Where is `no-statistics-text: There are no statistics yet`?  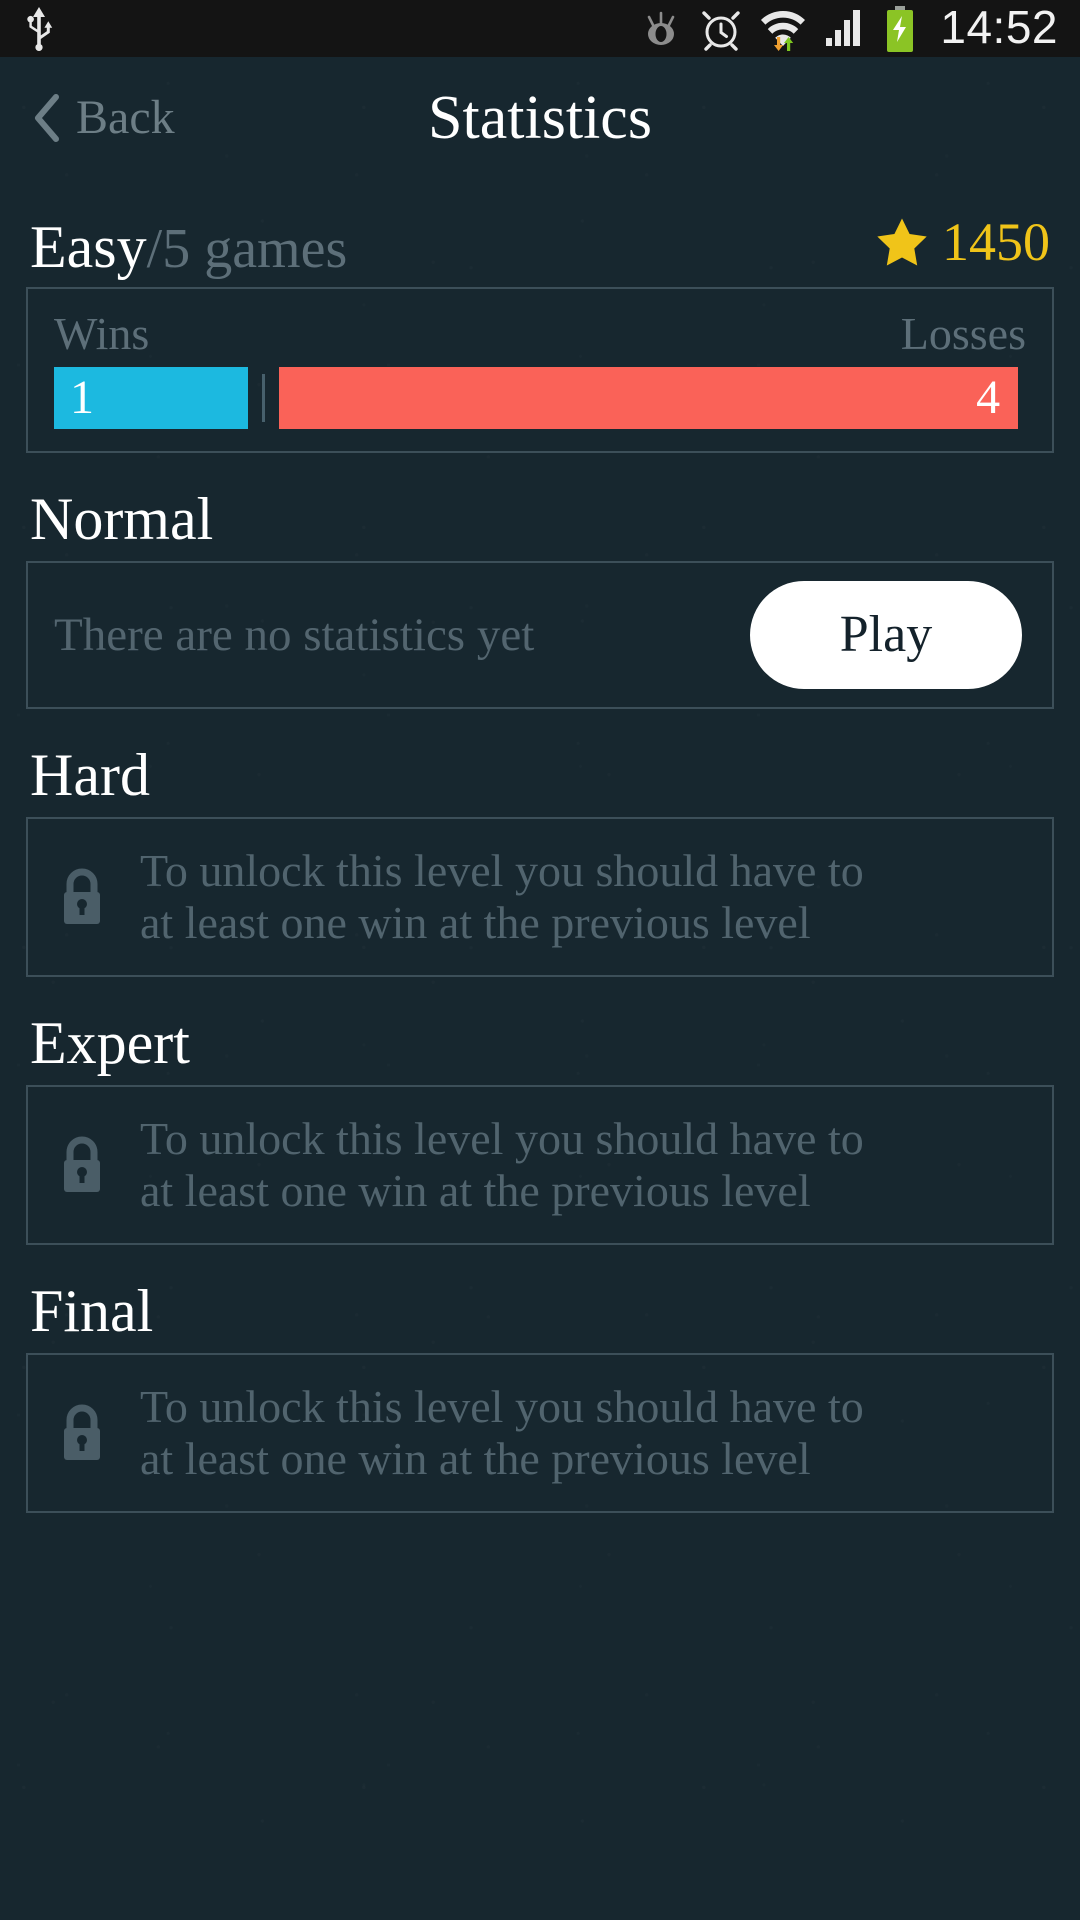 no-statistics-text: There are no statistics yet is located at coordinates (294, 634).